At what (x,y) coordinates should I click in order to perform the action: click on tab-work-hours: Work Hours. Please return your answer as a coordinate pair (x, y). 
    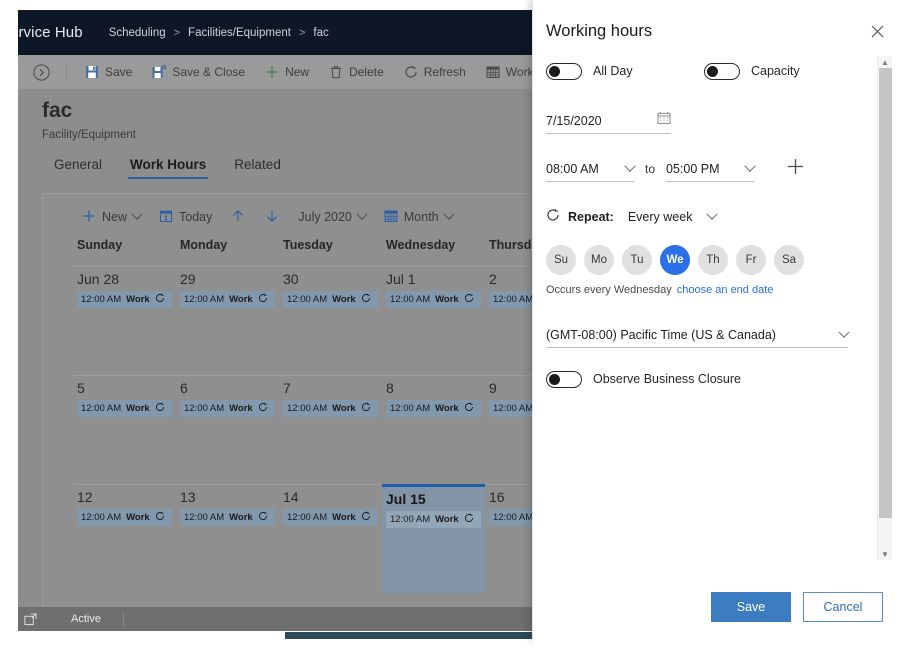
    Looking at the image, I should click on (168, 166).